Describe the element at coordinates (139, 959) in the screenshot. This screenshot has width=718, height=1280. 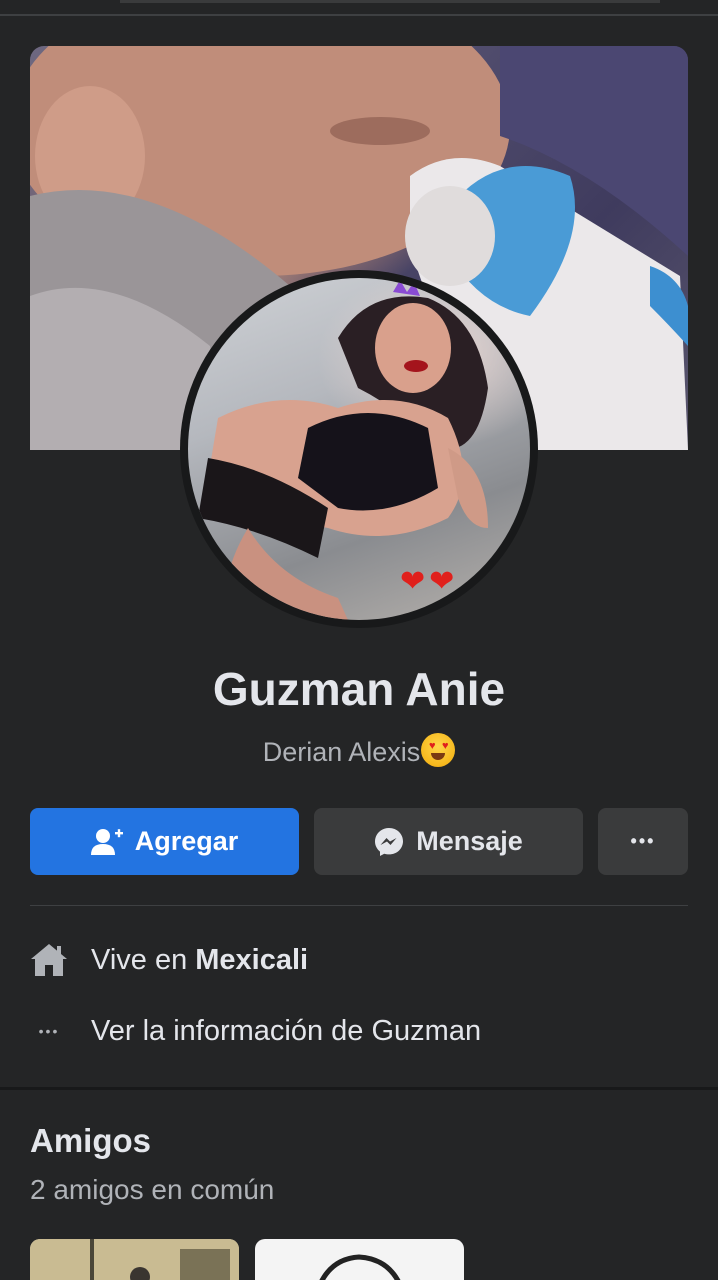
I see `lives-in-label: Vive en` at that location.